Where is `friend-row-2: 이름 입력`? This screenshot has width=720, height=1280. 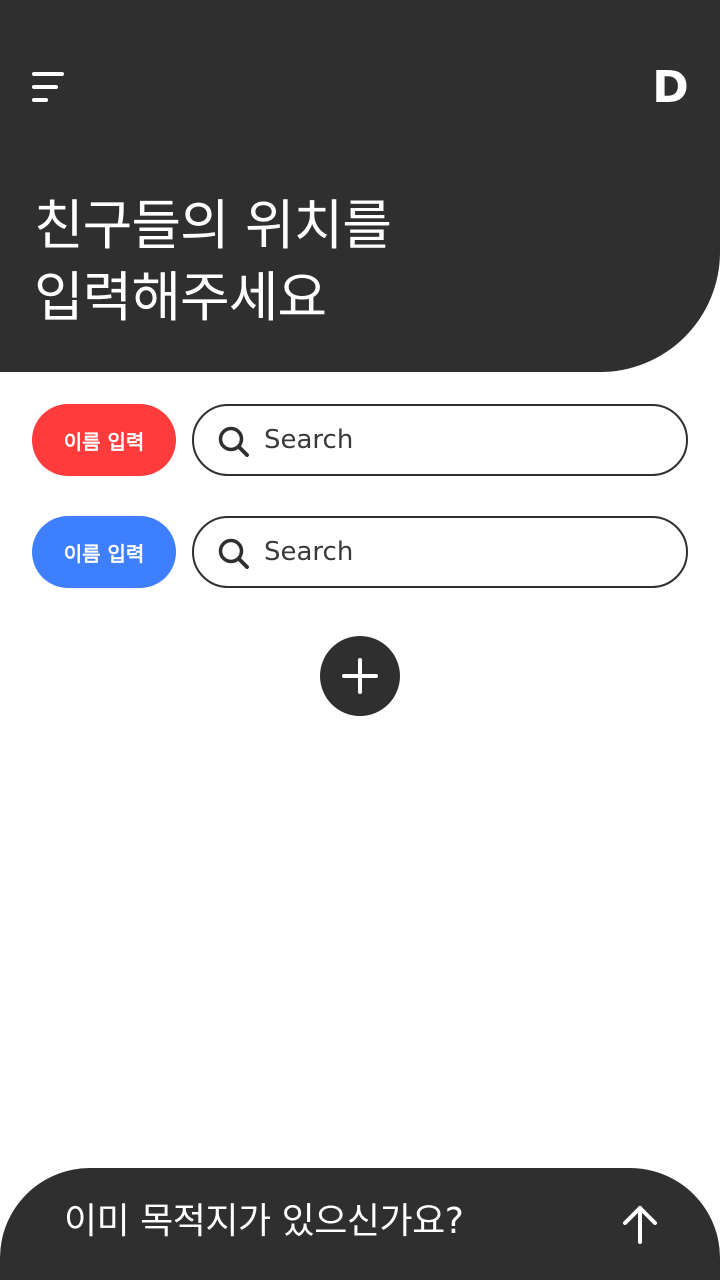
friend-row-2: 이름 입력 is located at coordinates (360, 552).